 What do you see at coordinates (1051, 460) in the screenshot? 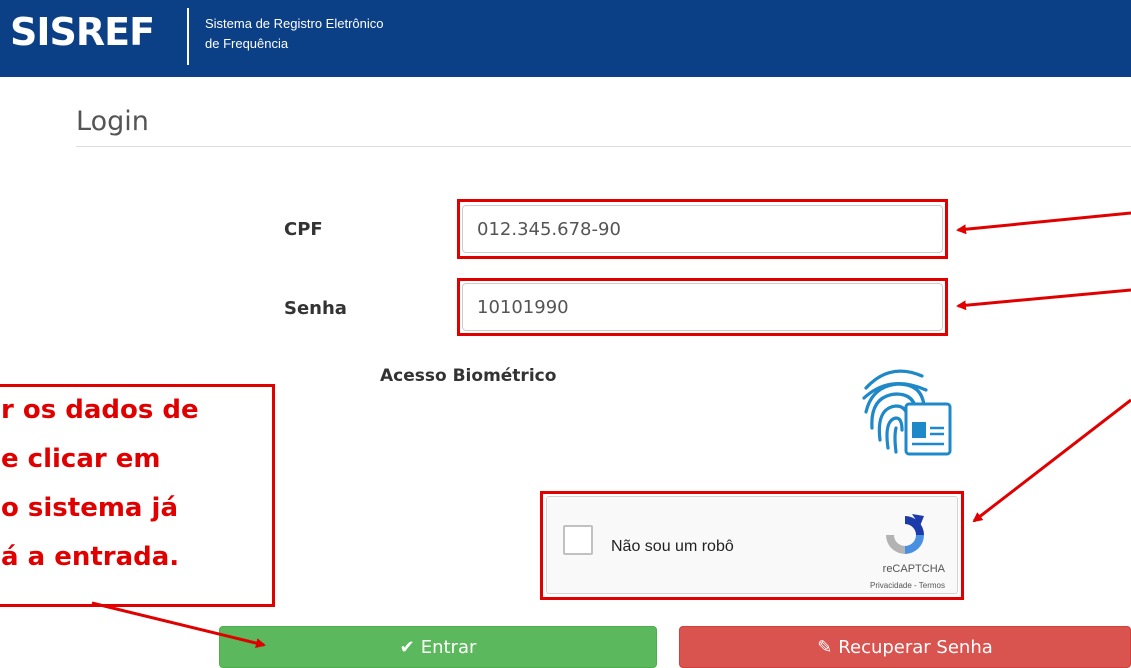
I see `arrow-to-captcha` at bounding box center [1051, 460].